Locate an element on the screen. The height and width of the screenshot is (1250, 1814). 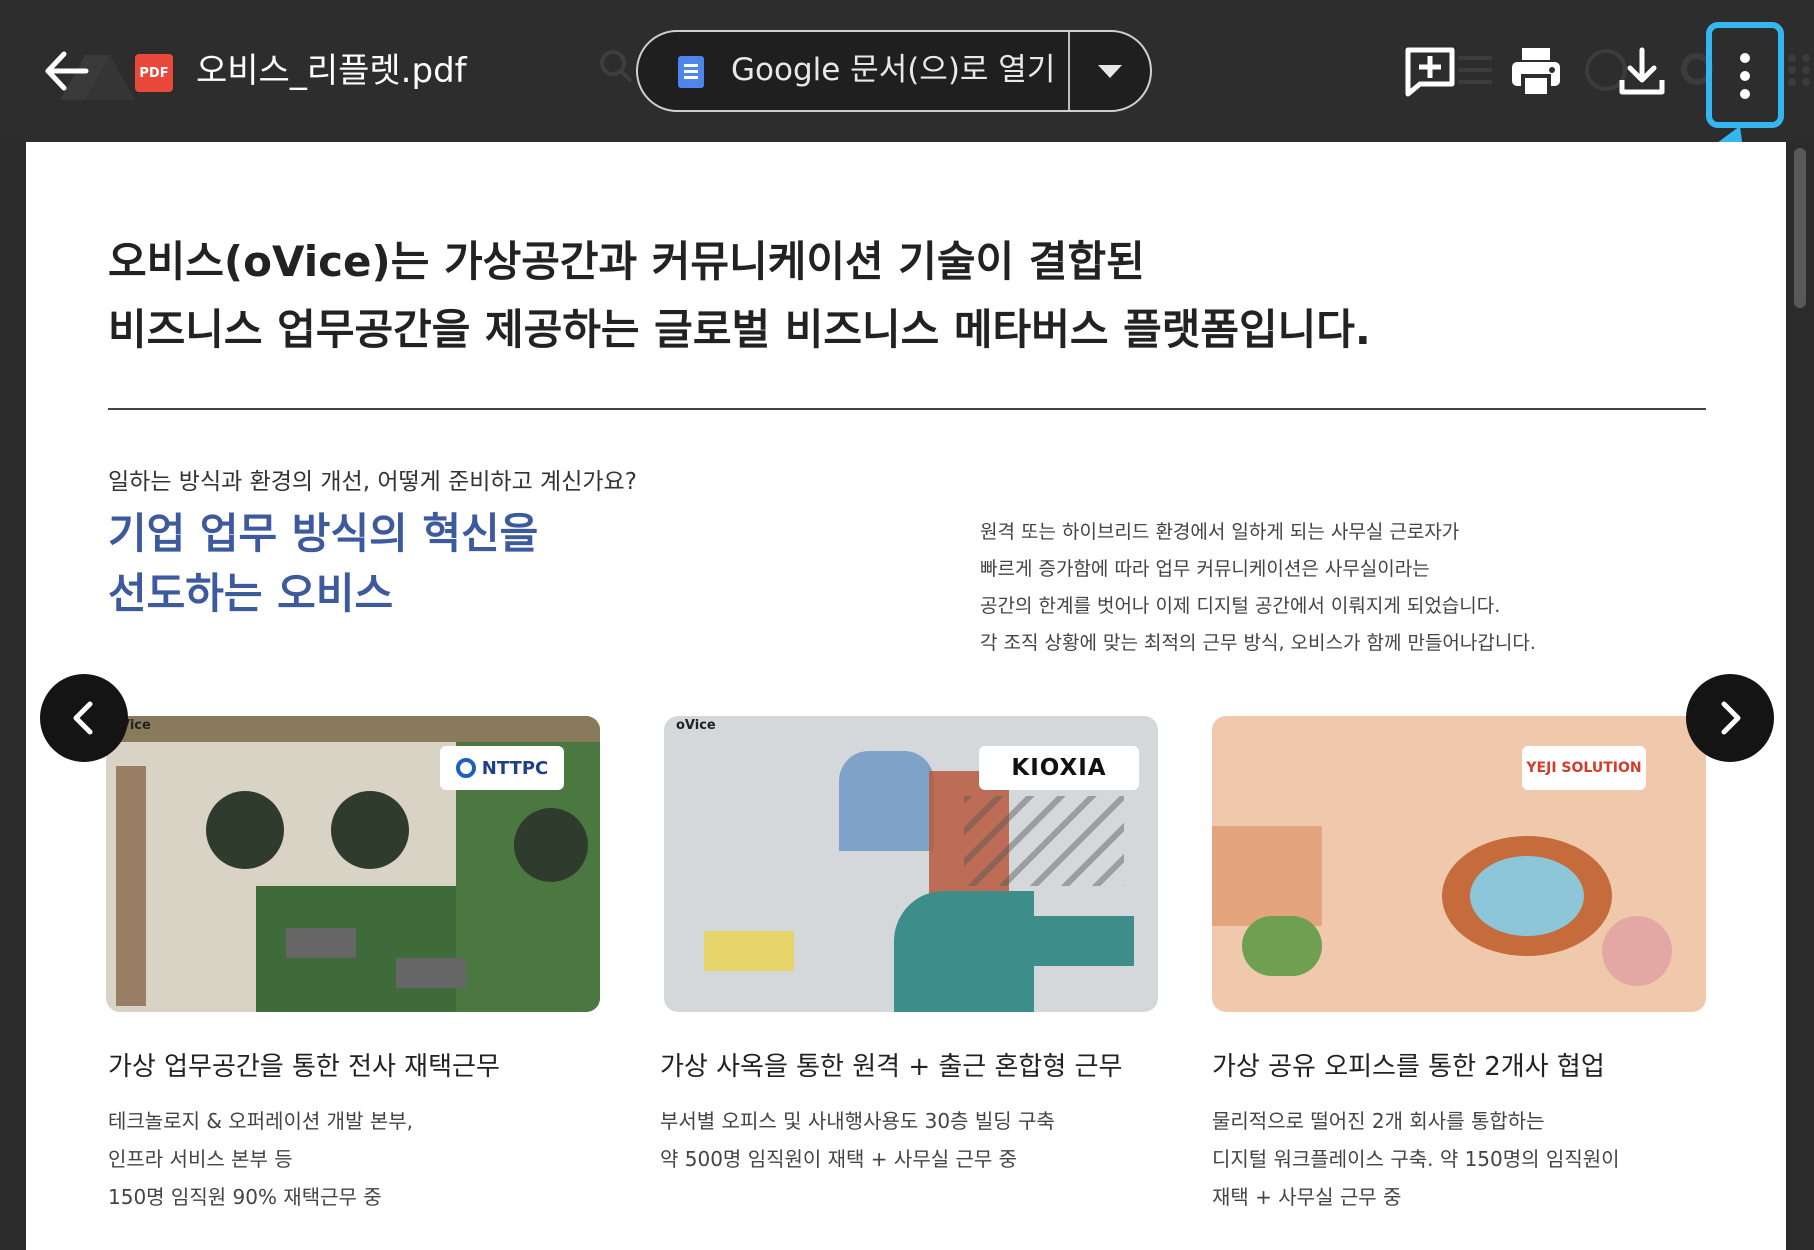
description-line: 각 조직 상황에 맞는 최적의 근무 방식, 오비스가 함께 만들어나갑니다. is located at coordinates (1258, 643).